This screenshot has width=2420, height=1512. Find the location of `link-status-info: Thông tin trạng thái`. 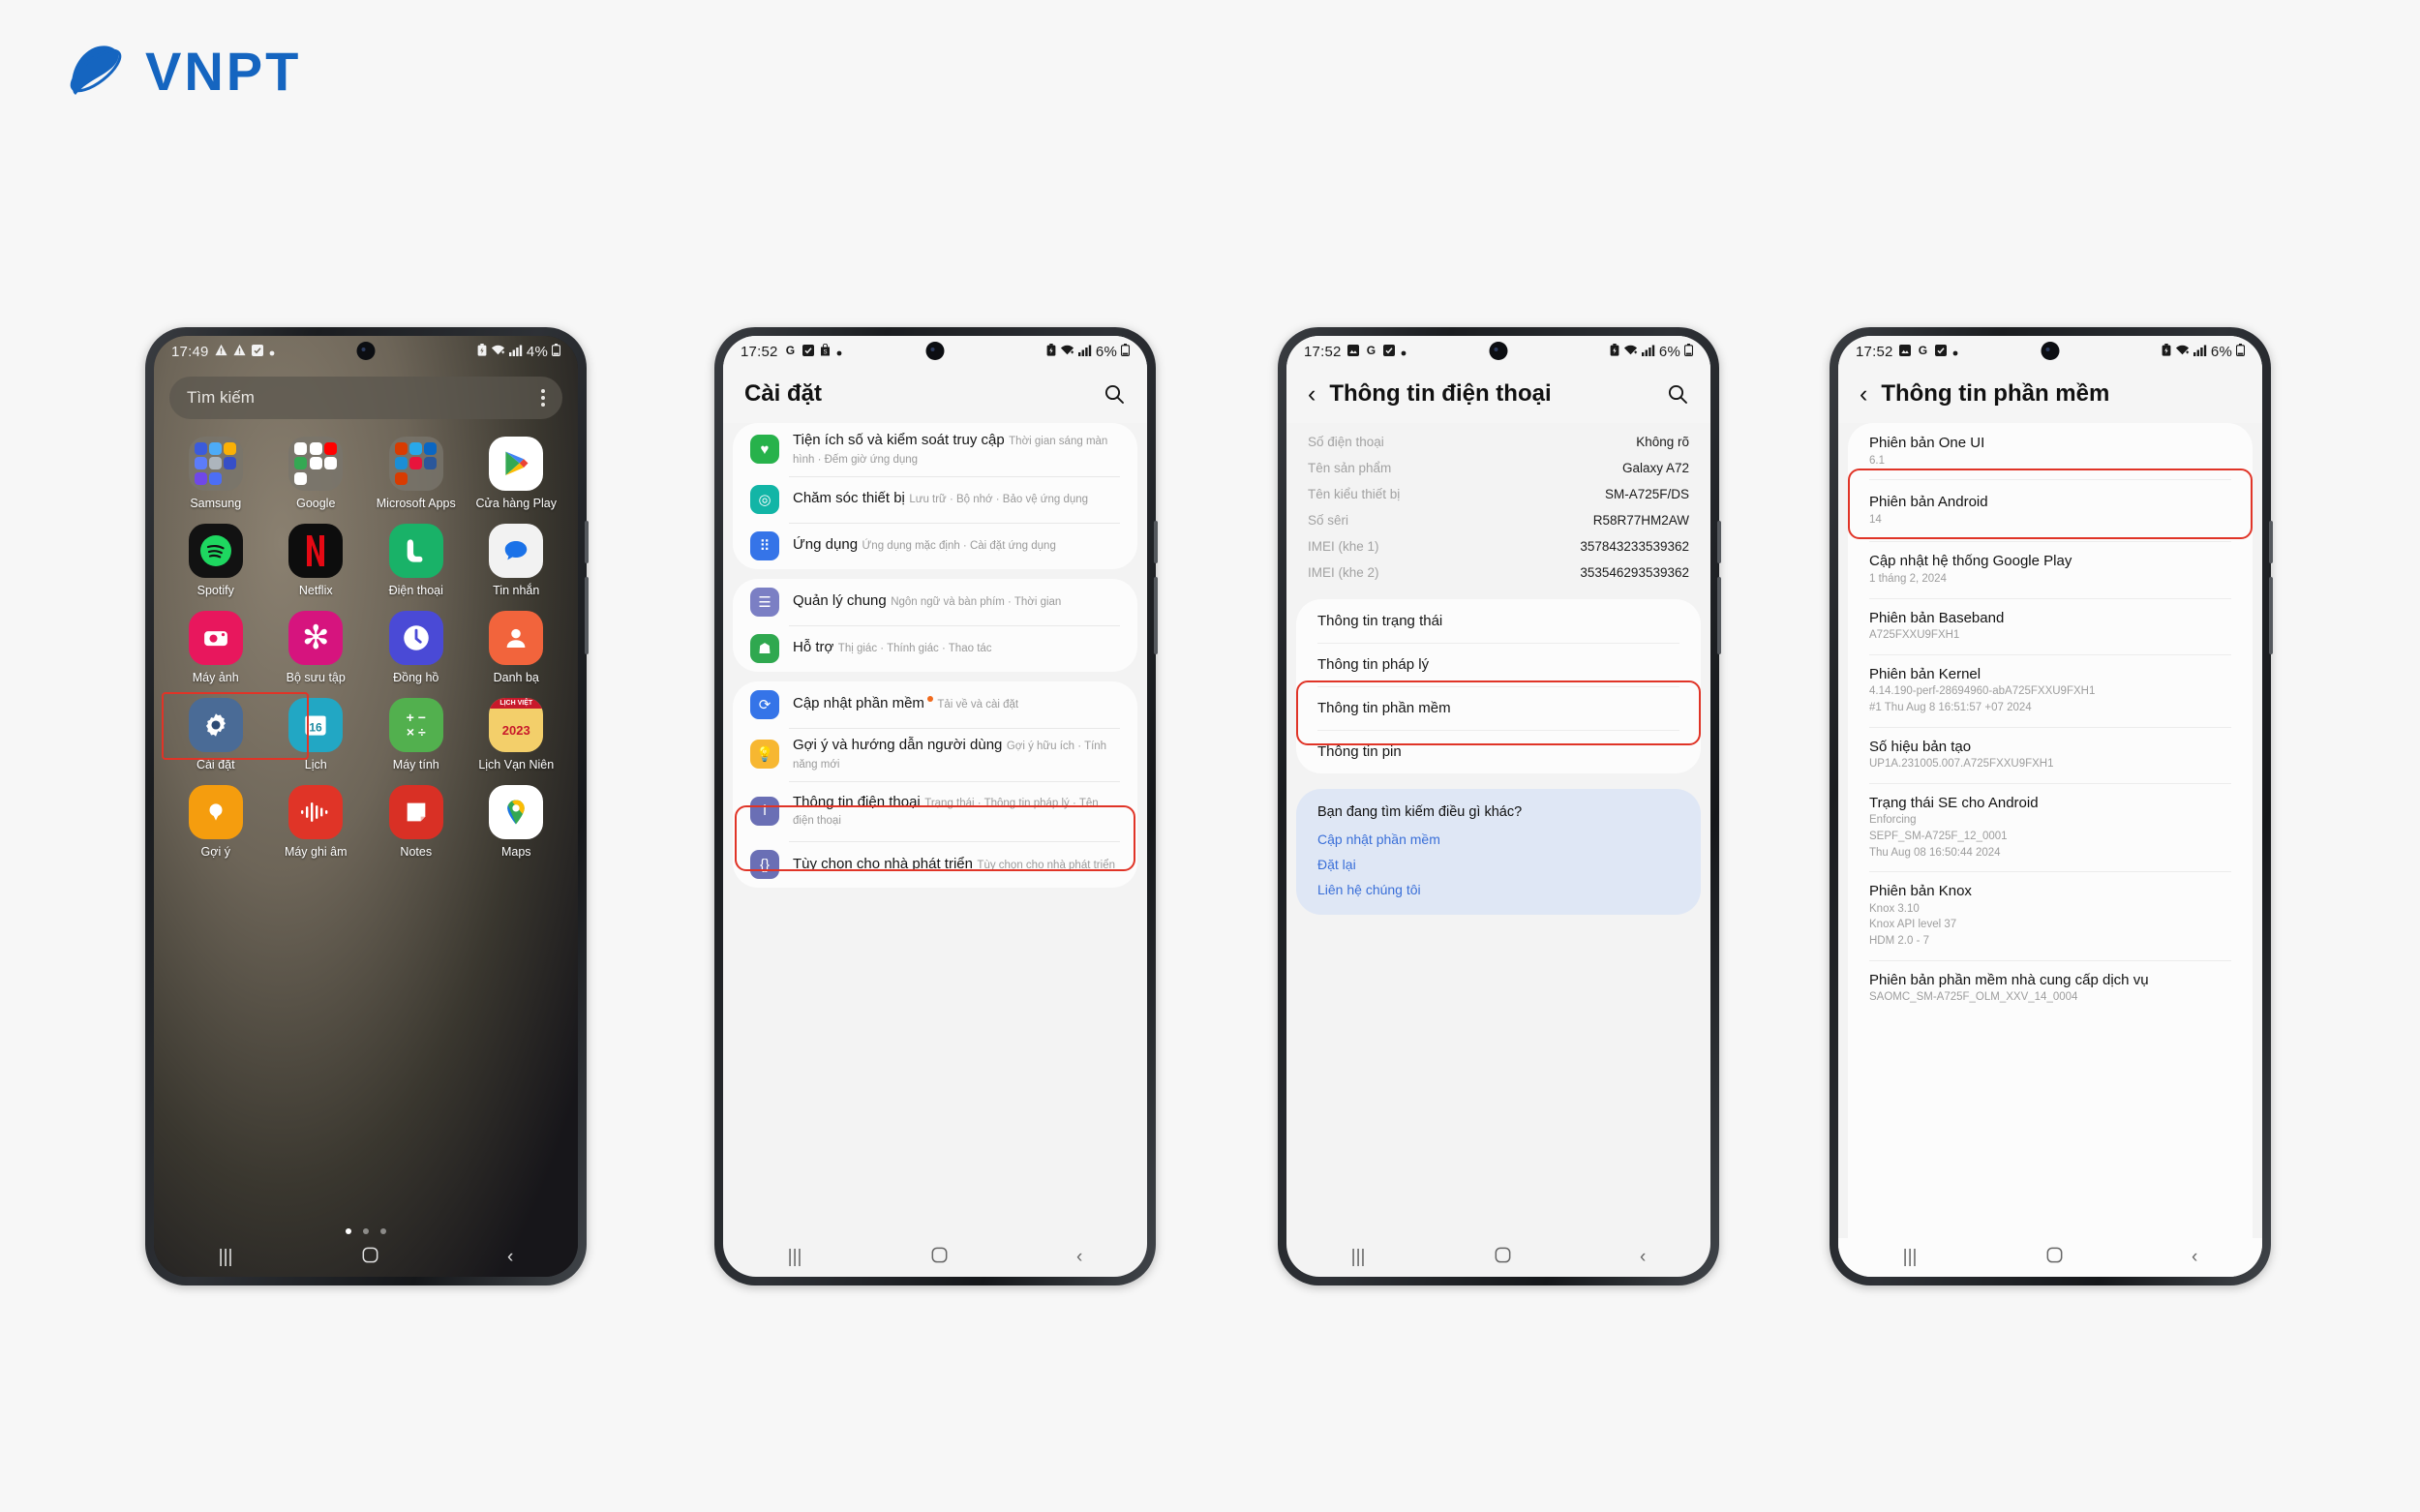

link-status-info: Thông tin trạng thái is located at coordinates (1498, 621).